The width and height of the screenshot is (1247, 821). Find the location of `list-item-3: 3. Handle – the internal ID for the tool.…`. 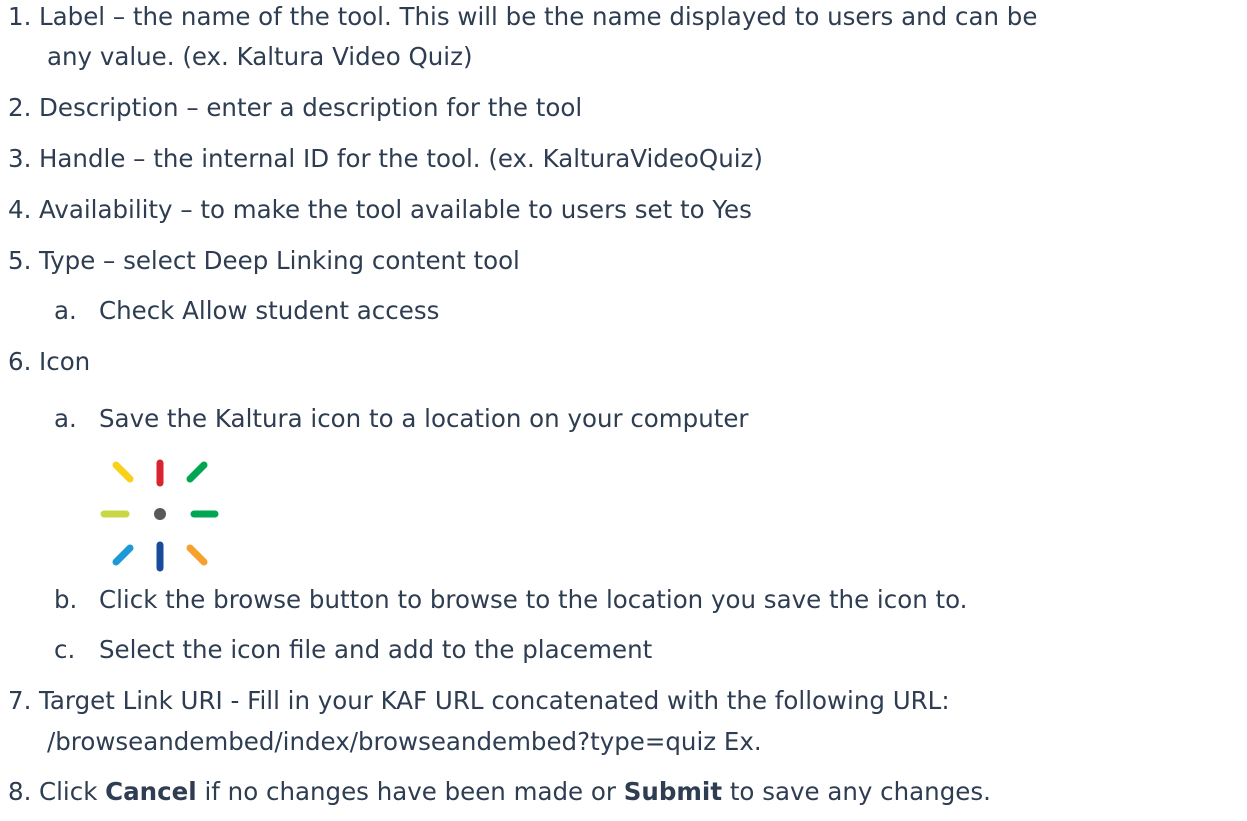

list-item-3: 3. Handle – the internal ID for the tool.… is located at coordinates (381, 159).